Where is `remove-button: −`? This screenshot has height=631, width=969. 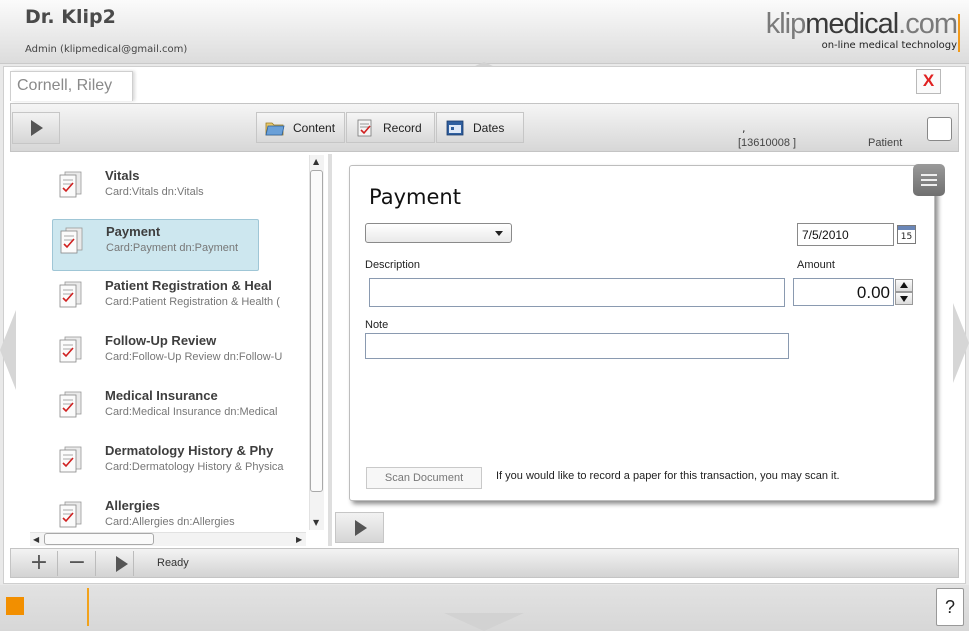
remove-button: − is located at coordinates (77, 563).